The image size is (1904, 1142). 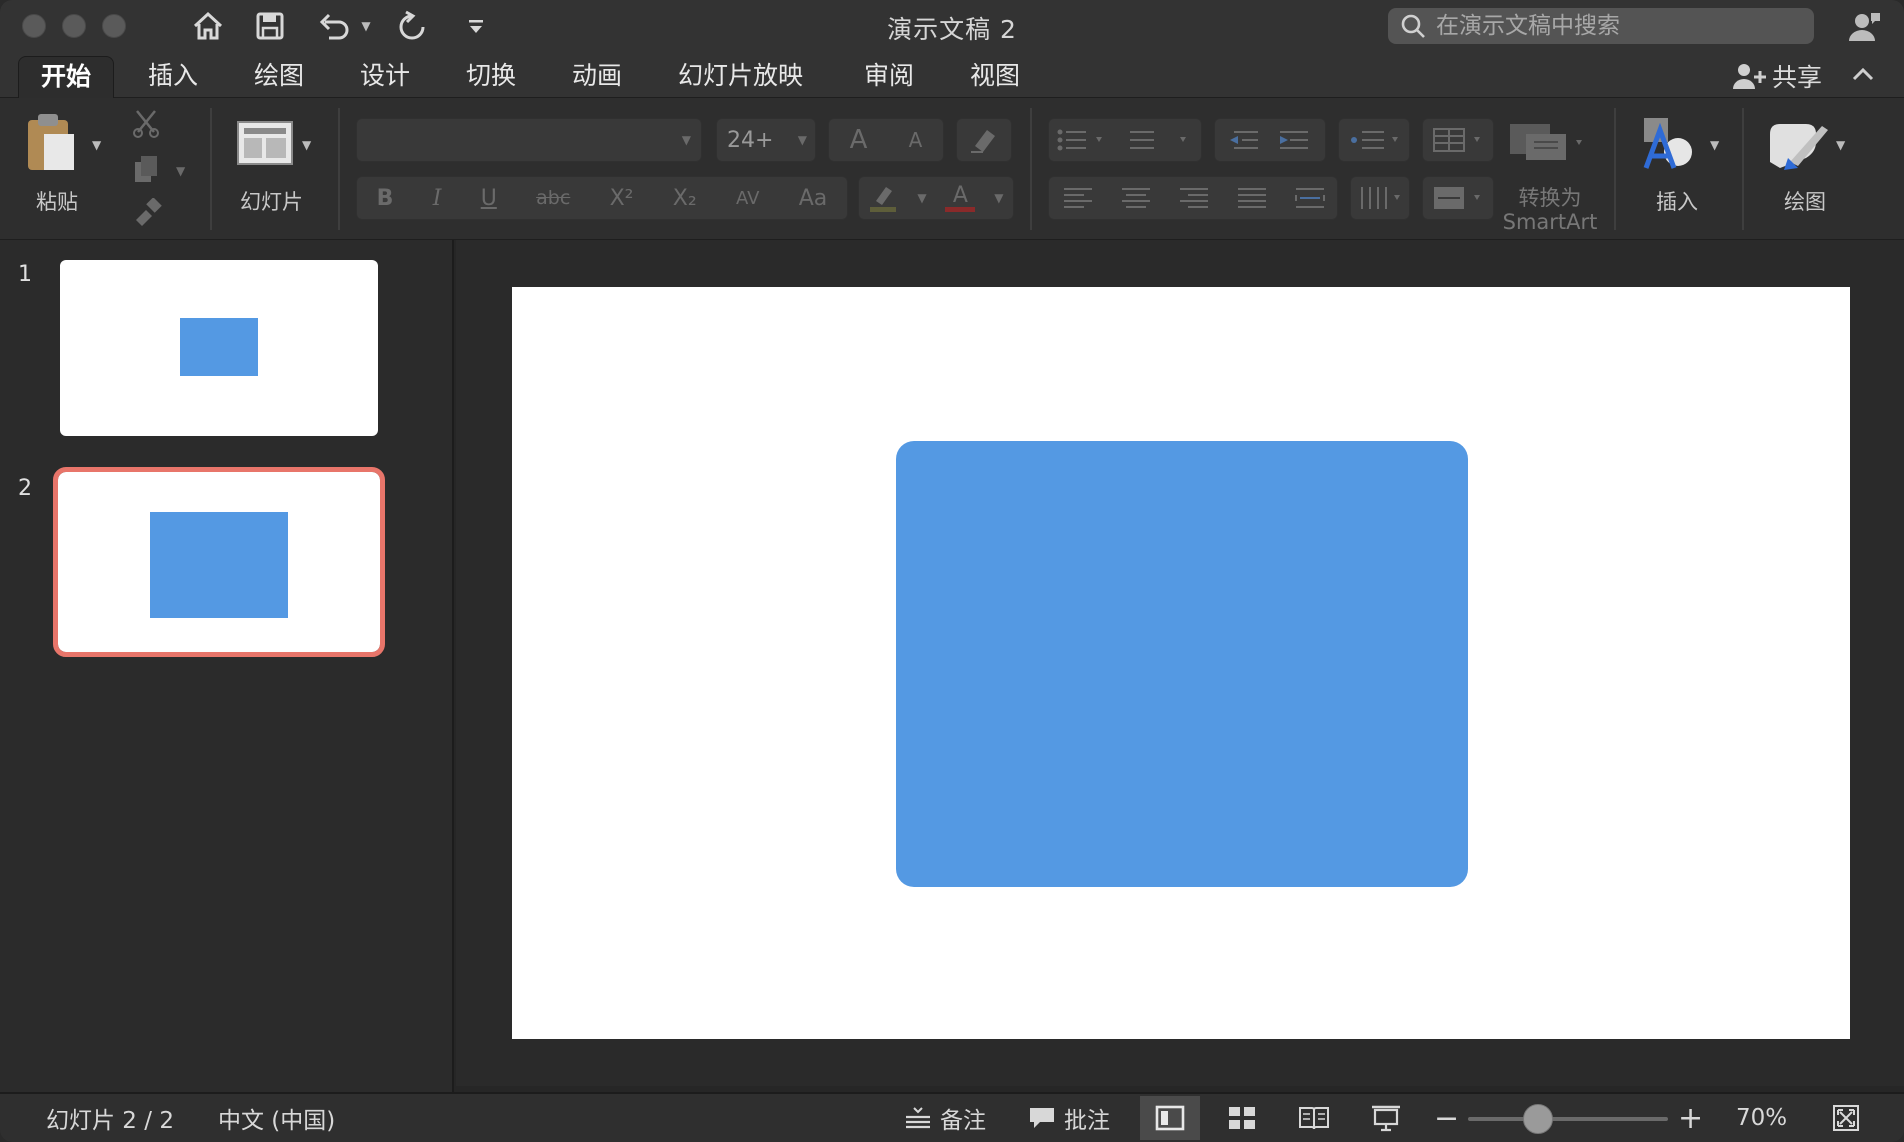 What do you see at coordinates (34, 26) in the screenshot?
I see `close-window-button` at bounding box center [34, 26].